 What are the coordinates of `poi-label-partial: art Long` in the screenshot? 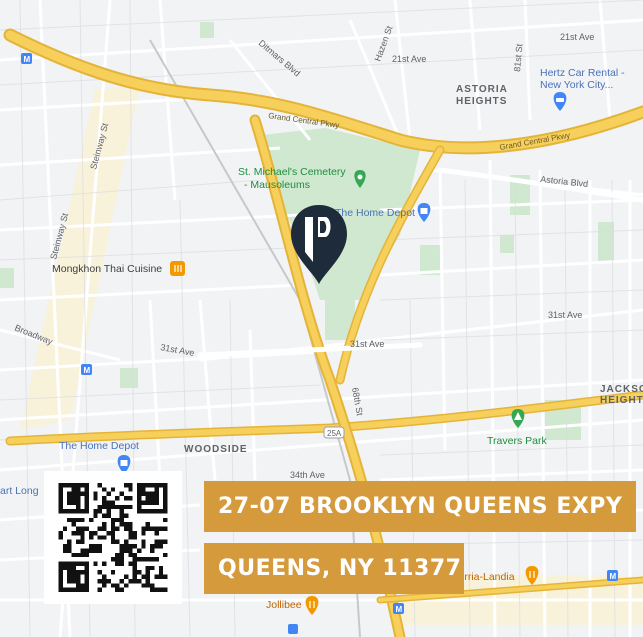 It's located at (19, 491).